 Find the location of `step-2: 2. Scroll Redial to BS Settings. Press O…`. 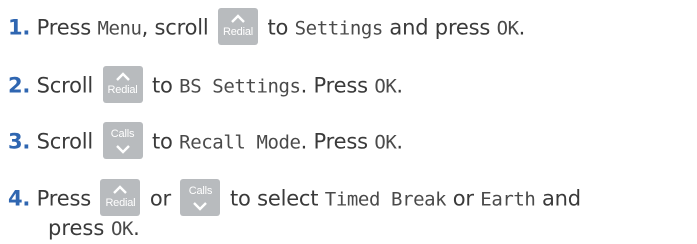

step-2: 2. Scroll Redial to BS Settings. Press O… is located at coordinates (205, 85).